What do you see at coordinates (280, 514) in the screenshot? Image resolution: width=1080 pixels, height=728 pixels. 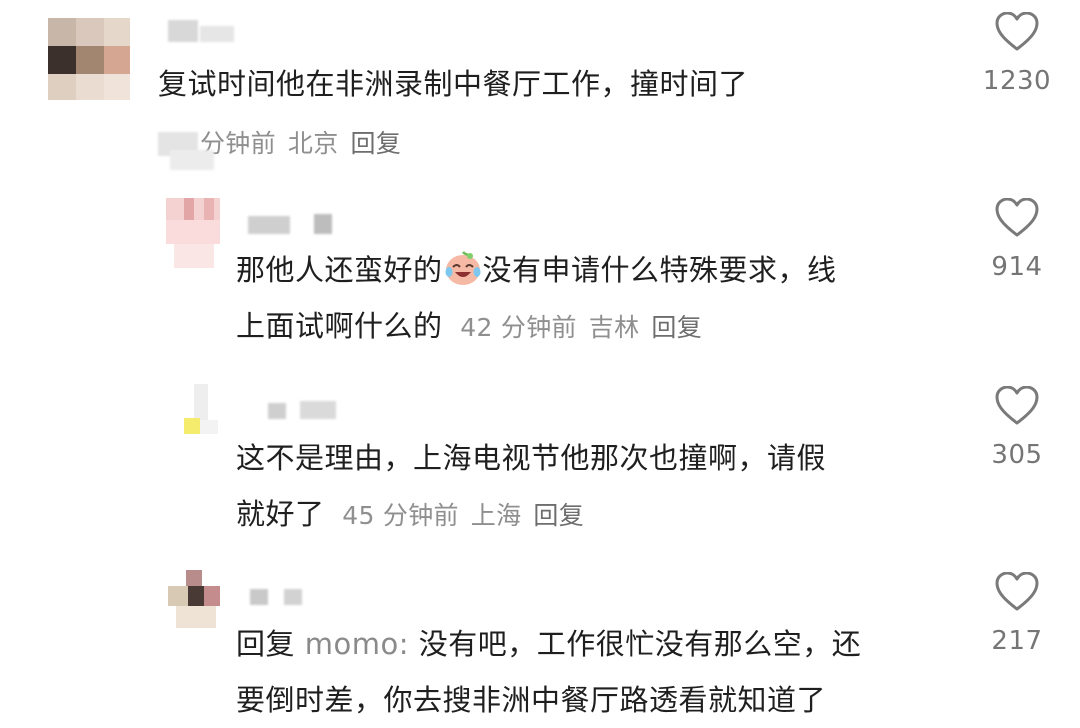 I see `comment-text-line2: 就好了` at bounding box center [280, 514].